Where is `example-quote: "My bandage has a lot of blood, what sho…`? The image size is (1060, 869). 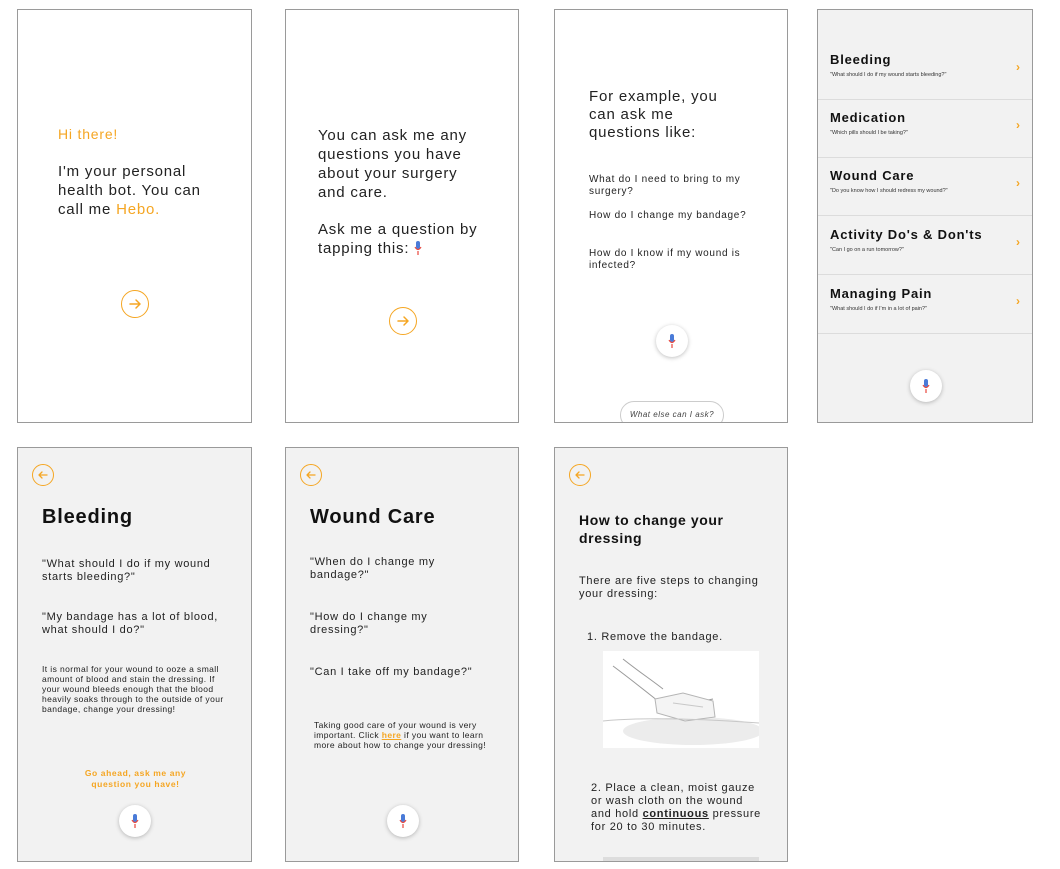 example-quote: "My bandage has a lot of blood, what sho… is located at coordinates (130, 623).